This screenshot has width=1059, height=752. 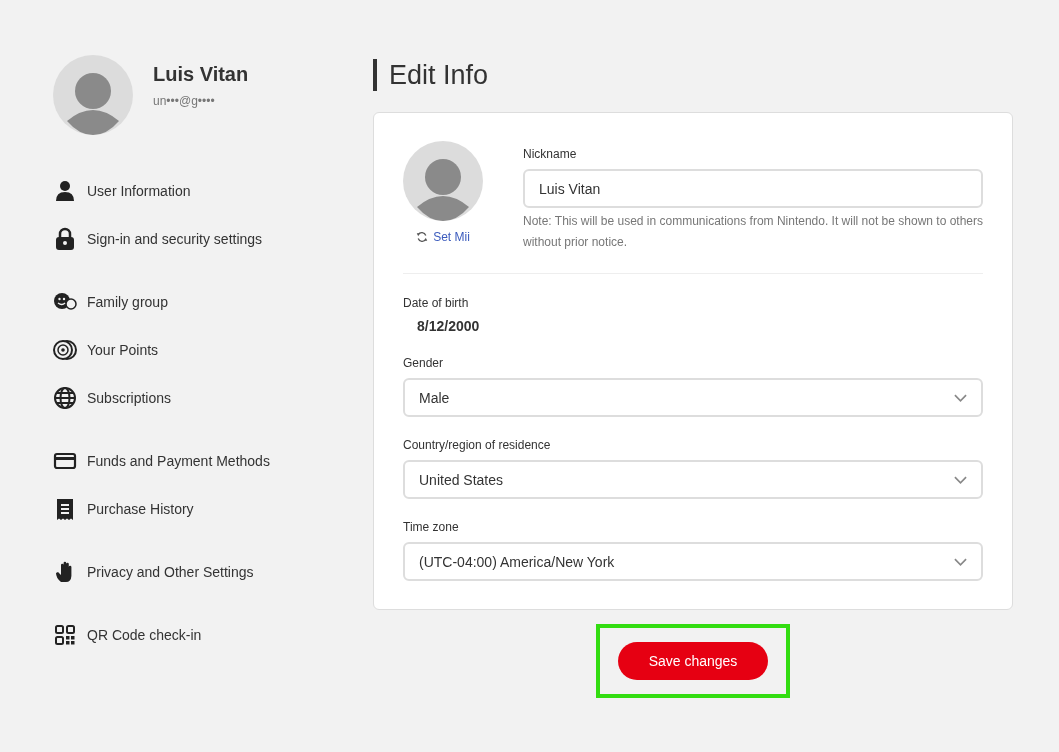 What do you see at coordinates (213, 508) in the screenshot?
I see `sidebar-item: Purchase History` at bounding box center [213, 508].